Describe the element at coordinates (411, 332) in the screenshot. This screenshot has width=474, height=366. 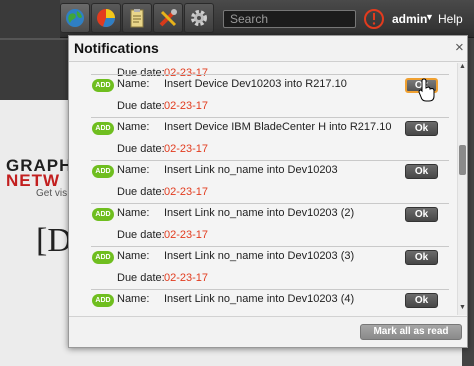
I see `mark-all-read-button: Mark all as read` at that location.